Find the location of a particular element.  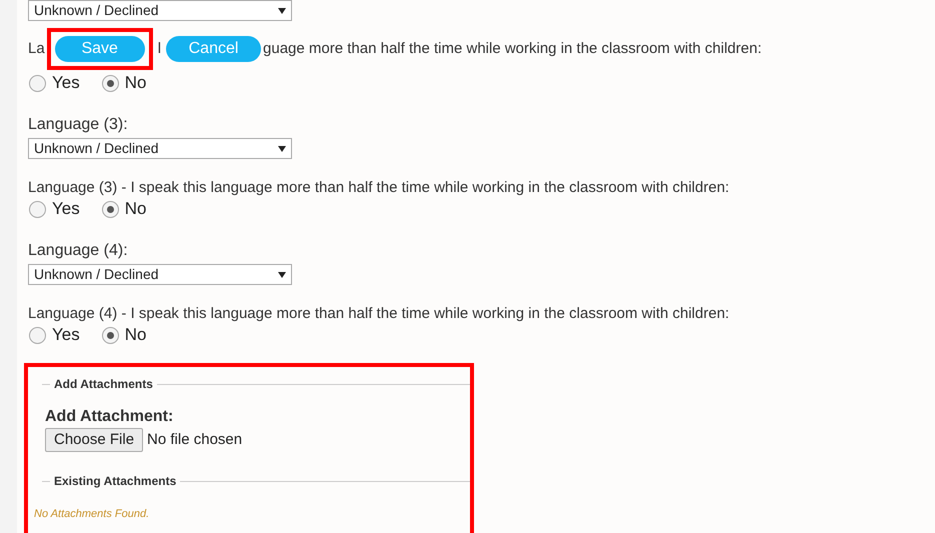

field-label: Add Attachment: is located at coordinates (109, 417).